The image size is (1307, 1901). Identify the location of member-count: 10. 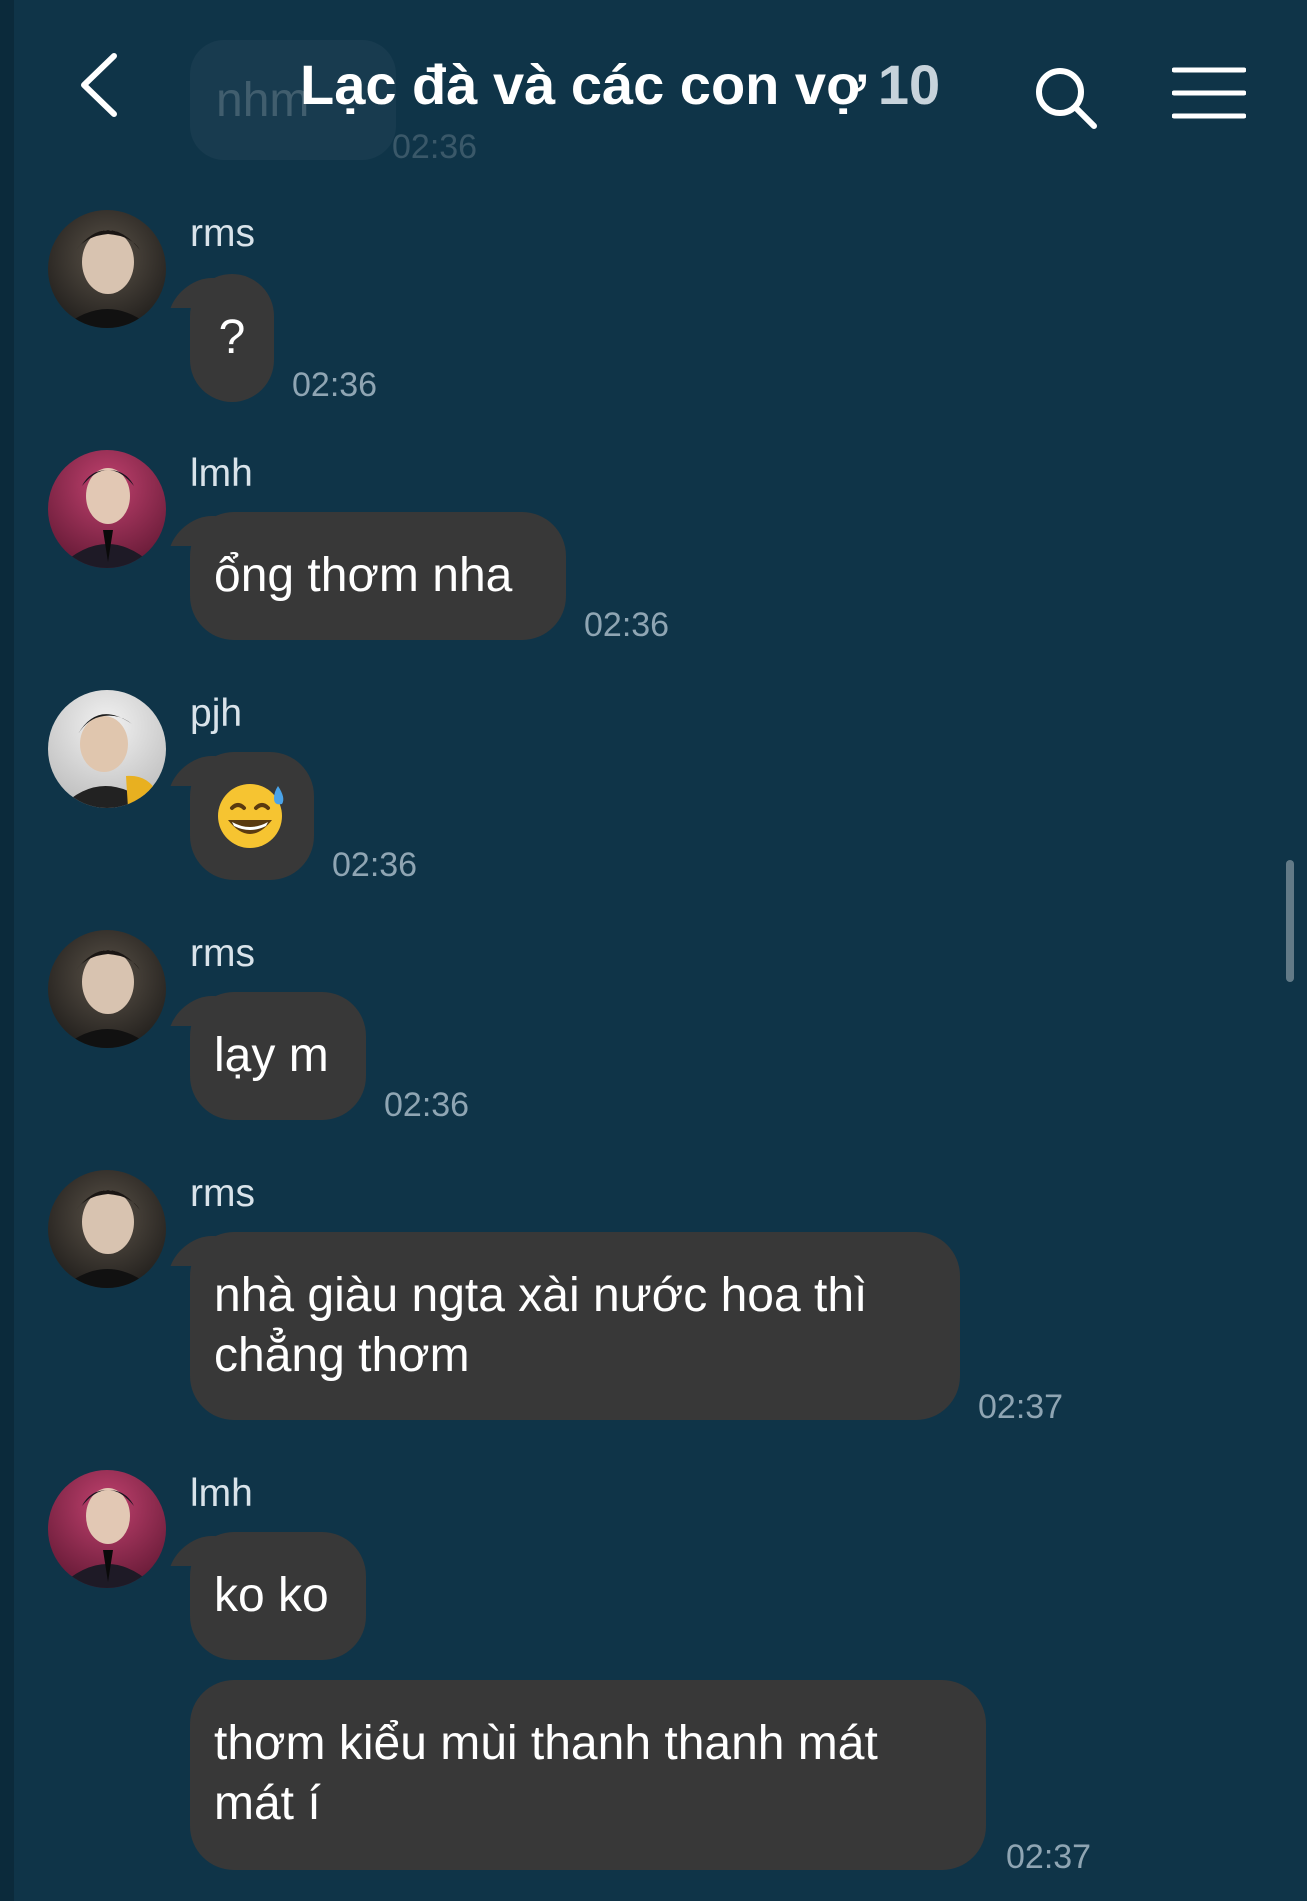
(909, 84).